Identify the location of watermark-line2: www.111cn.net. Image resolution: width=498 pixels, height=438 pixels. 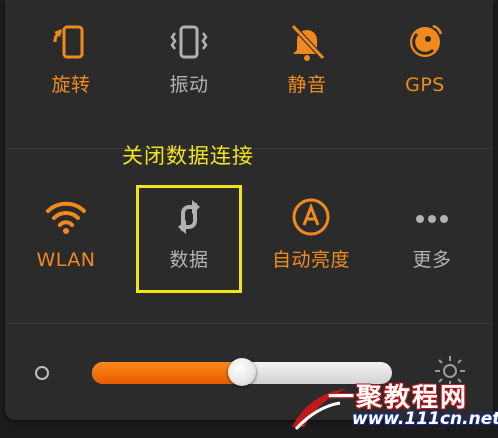
(425, 419).